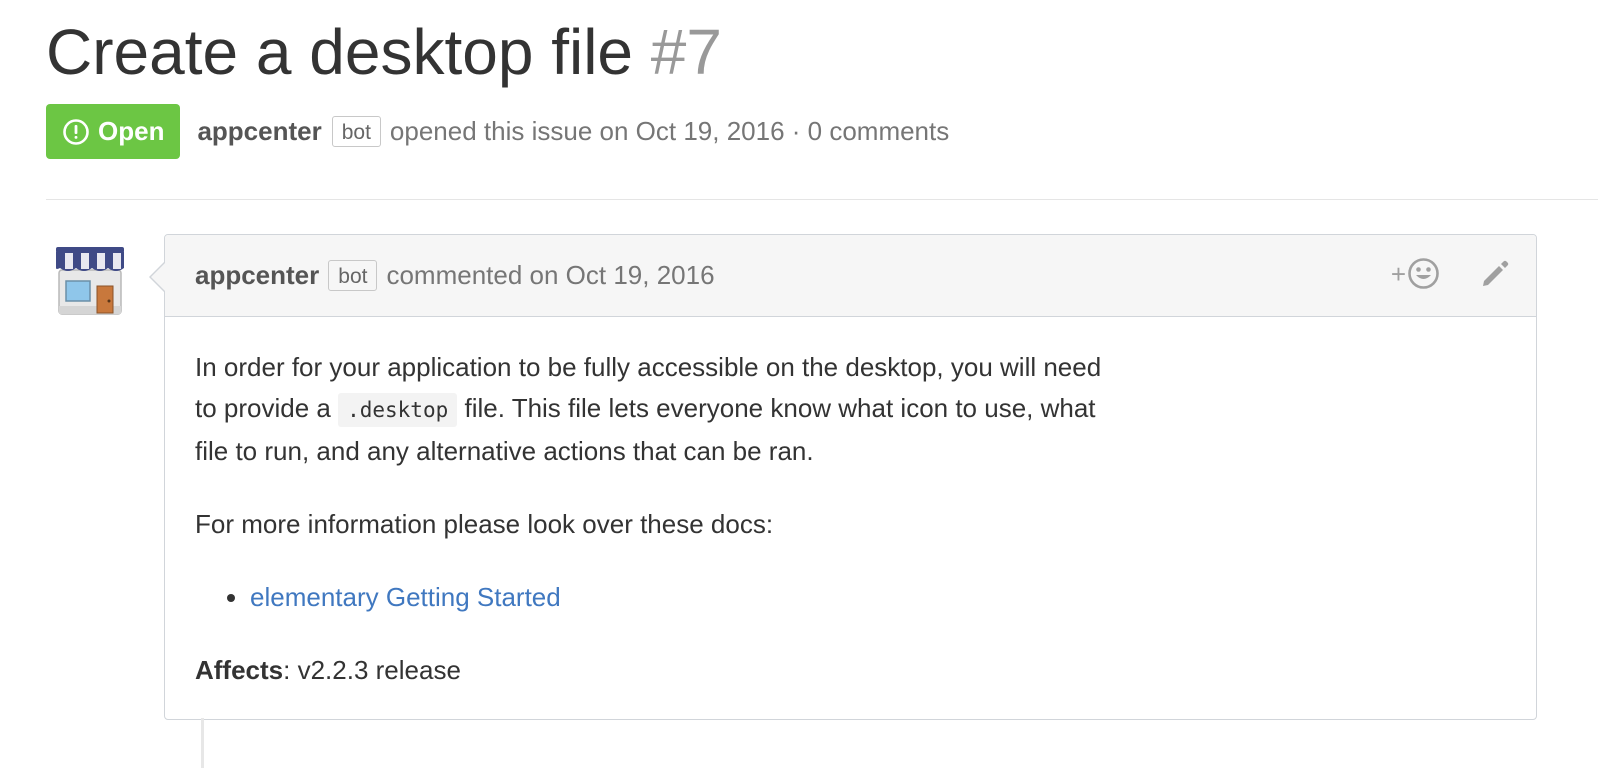 This screenshot has height=768, width=1598. What do you see at coordinates (239, 670) in the screenshot?
I see `affects-label: Affects` at bounding box center [239, 670].